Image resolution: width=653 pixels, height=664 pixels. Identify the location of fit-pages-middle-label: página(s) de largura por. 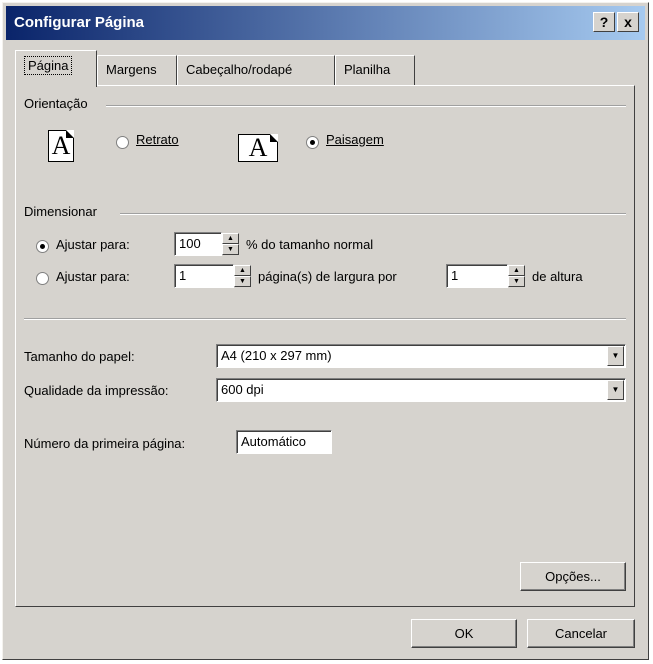
(327, 276).